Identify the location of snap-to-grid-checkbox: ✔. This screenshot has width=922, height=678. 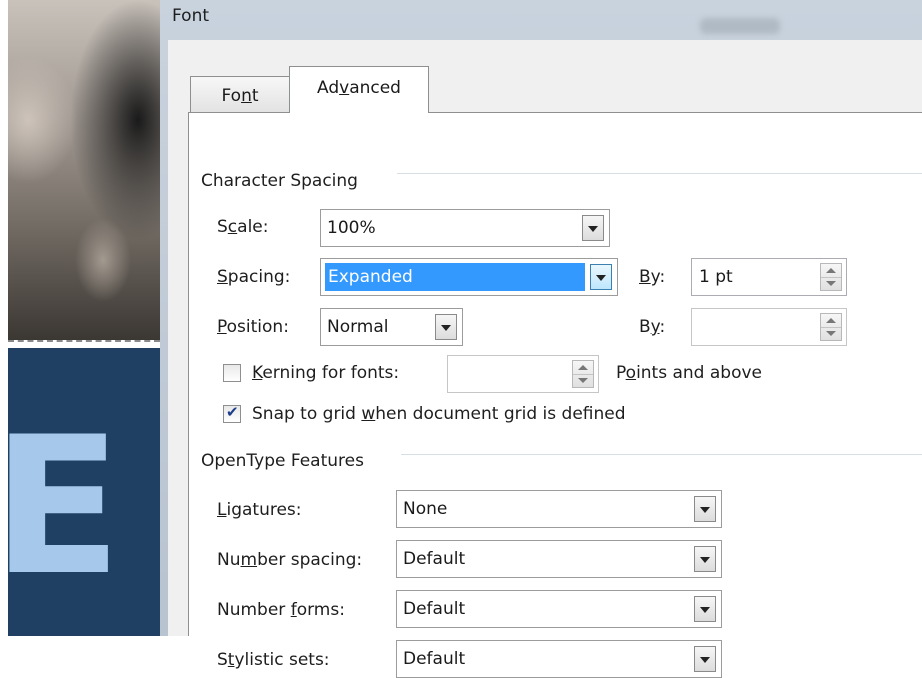
(232, 413).